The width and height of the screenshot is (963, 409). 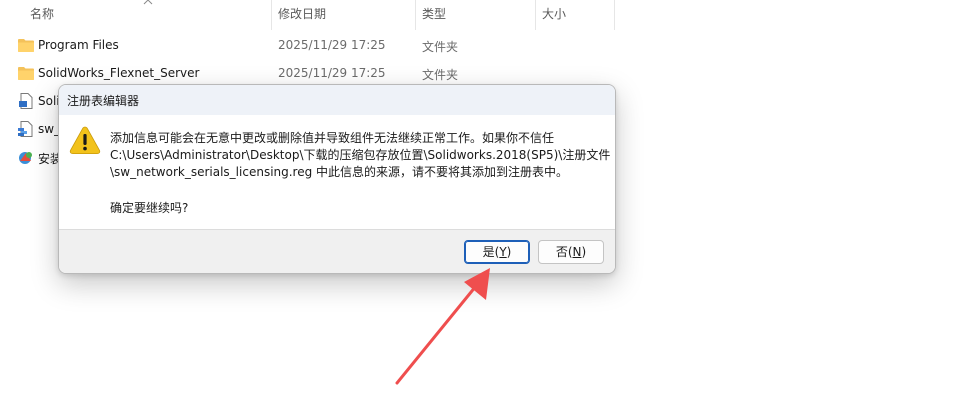 I want to click on no-button: 否(N), so click(x=571, y=252).